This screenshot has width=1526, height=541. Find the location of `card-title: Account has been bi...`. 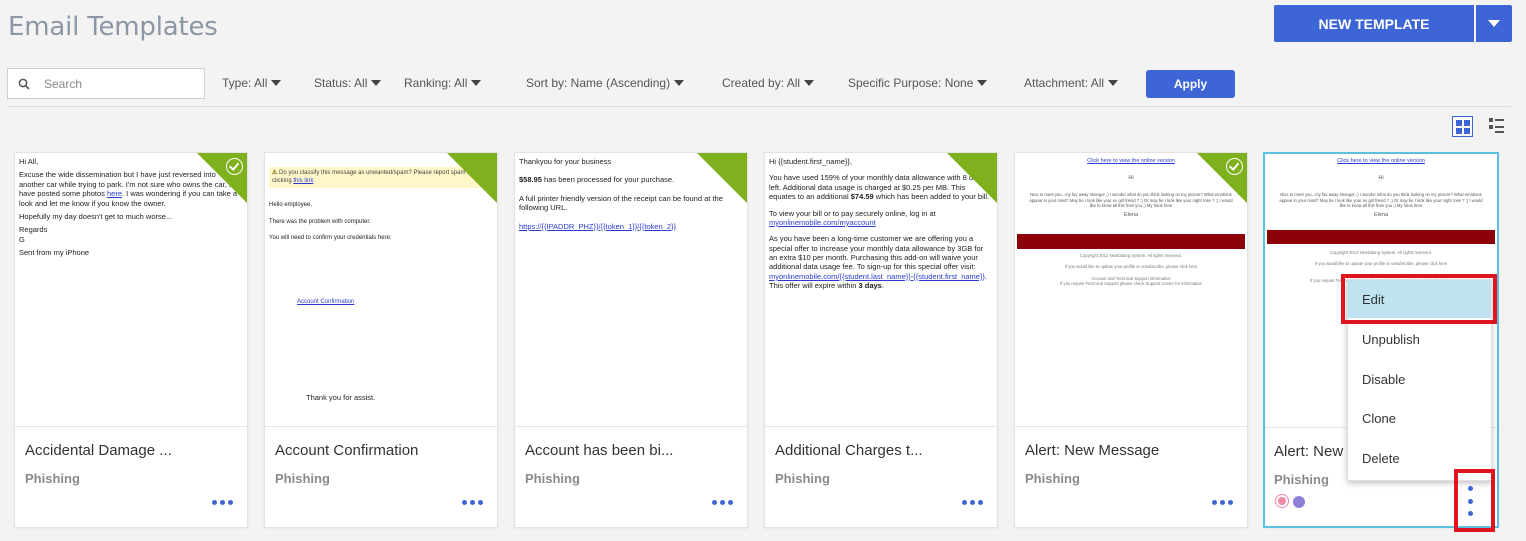

card-title: Account has been bi... is located at coordinates (599, 450).